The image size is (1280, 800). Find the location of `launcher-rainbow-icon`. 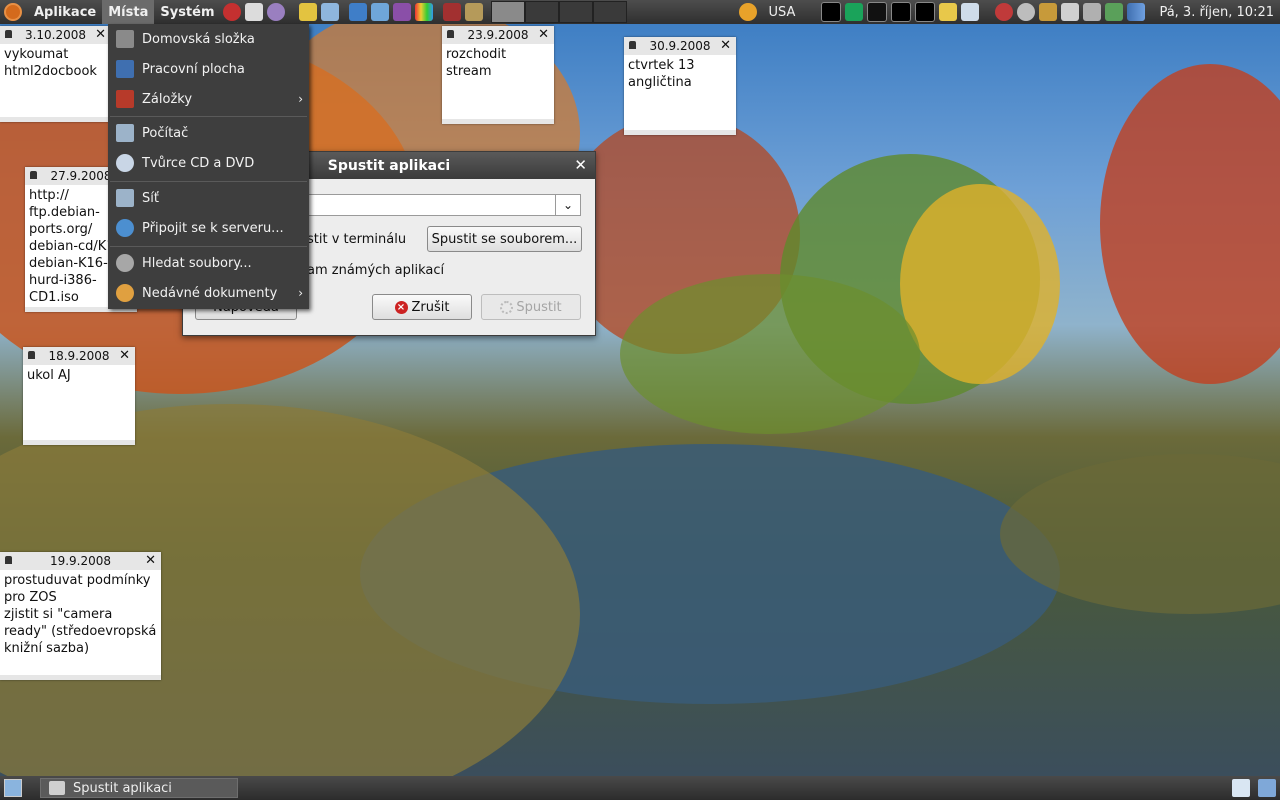

launcher-rainbow-icon is located at coordinates (423, 12).